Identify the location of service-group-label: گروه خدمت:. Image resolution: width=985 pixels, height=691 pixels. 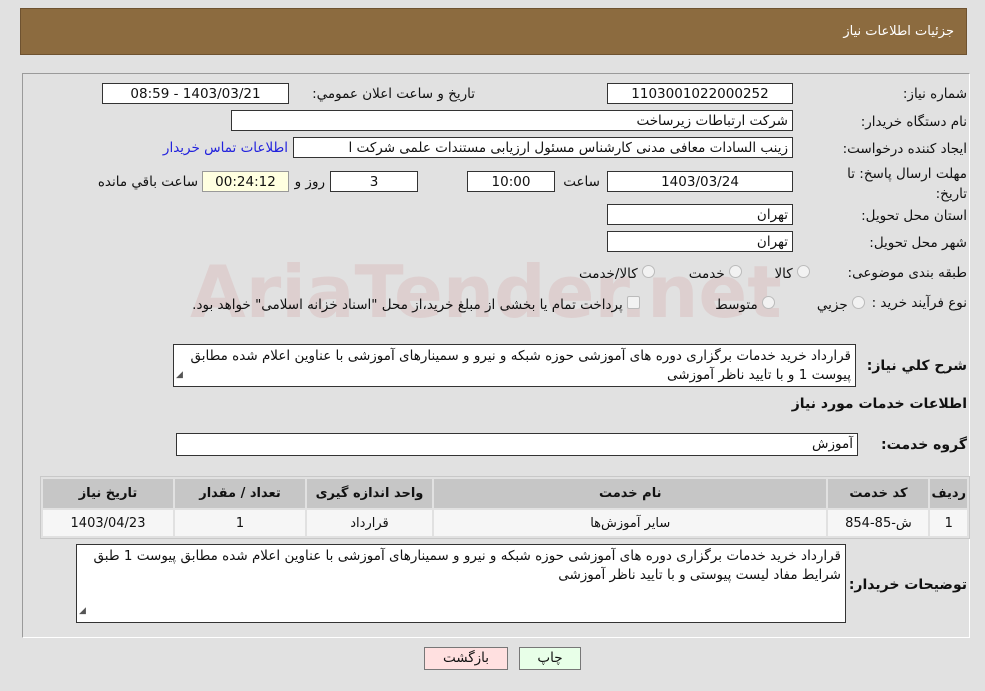
(924, 445).